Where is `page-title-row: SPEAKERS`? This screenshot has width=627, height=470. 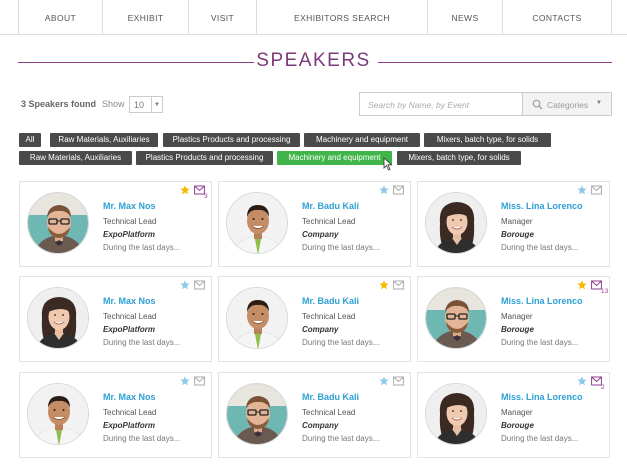 page-title-row: SPEAKERS is located at coordinates (313, 62).